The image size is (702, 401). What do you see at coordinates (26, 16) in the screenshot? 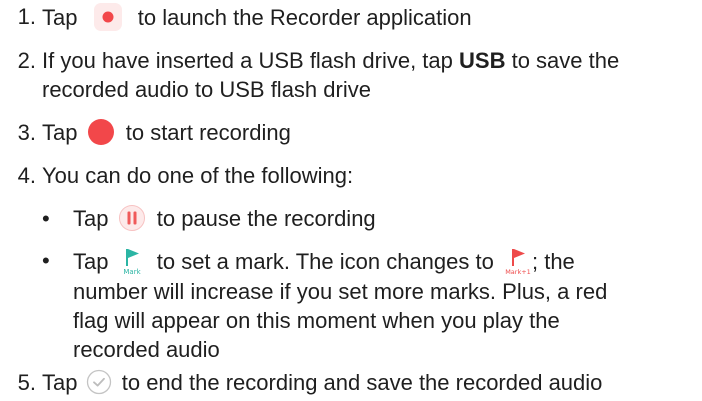
I see `step-number: 1.` at bounding box center [26, 16].